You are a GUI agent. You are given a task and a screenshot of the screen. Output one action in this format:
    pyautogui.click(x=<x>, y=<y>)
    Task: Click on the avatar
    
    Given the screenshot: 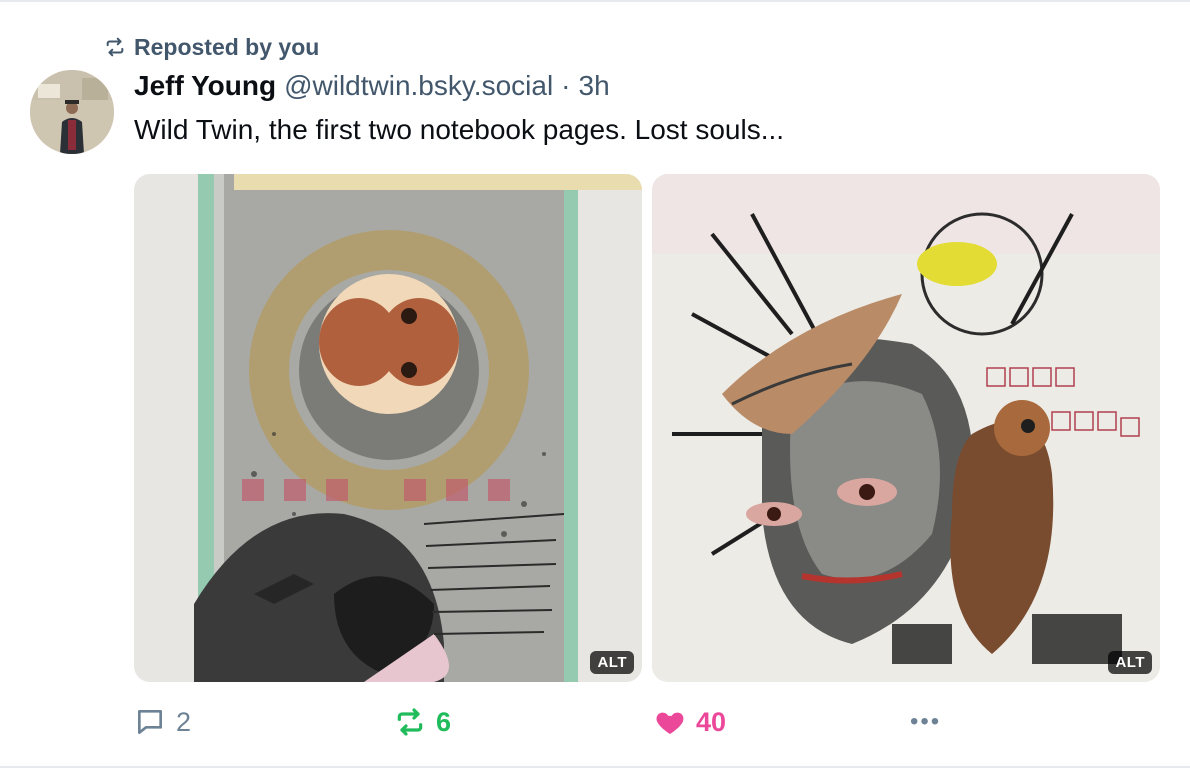 What is the action you would take?
    pyautogui.click(x=72, y=112)
    